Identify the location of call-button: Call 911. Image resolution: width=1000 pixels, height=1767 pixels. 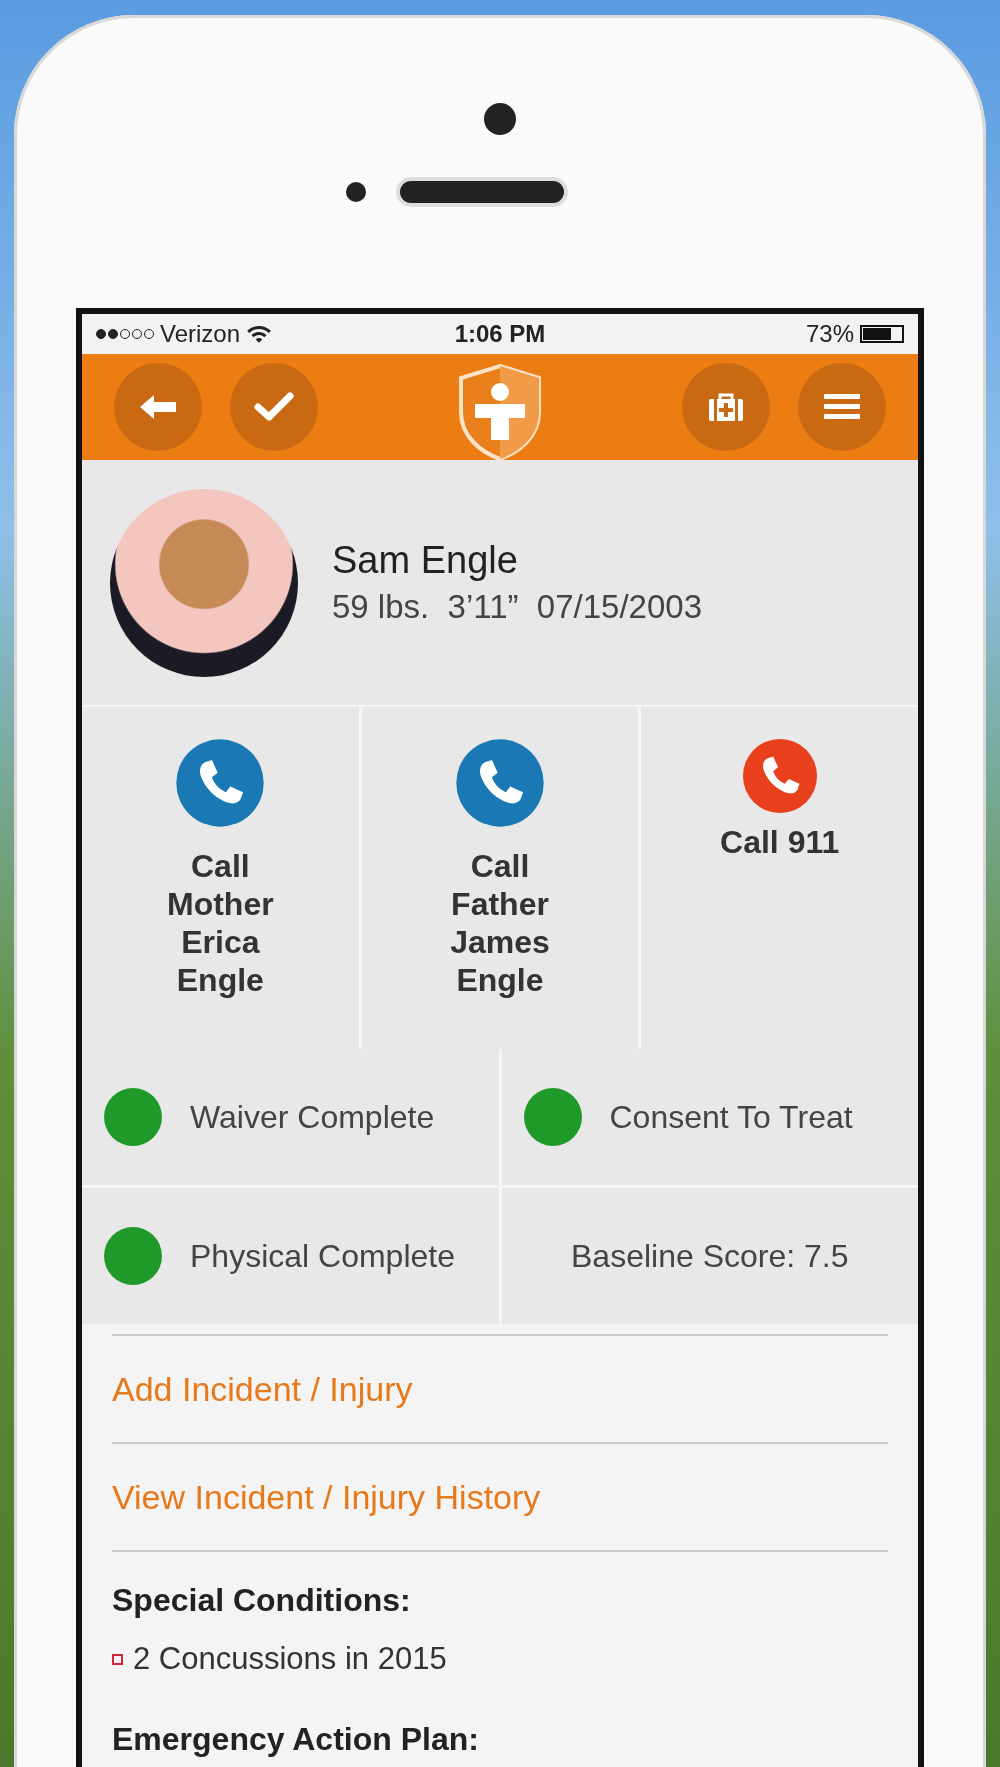
(779, 878).